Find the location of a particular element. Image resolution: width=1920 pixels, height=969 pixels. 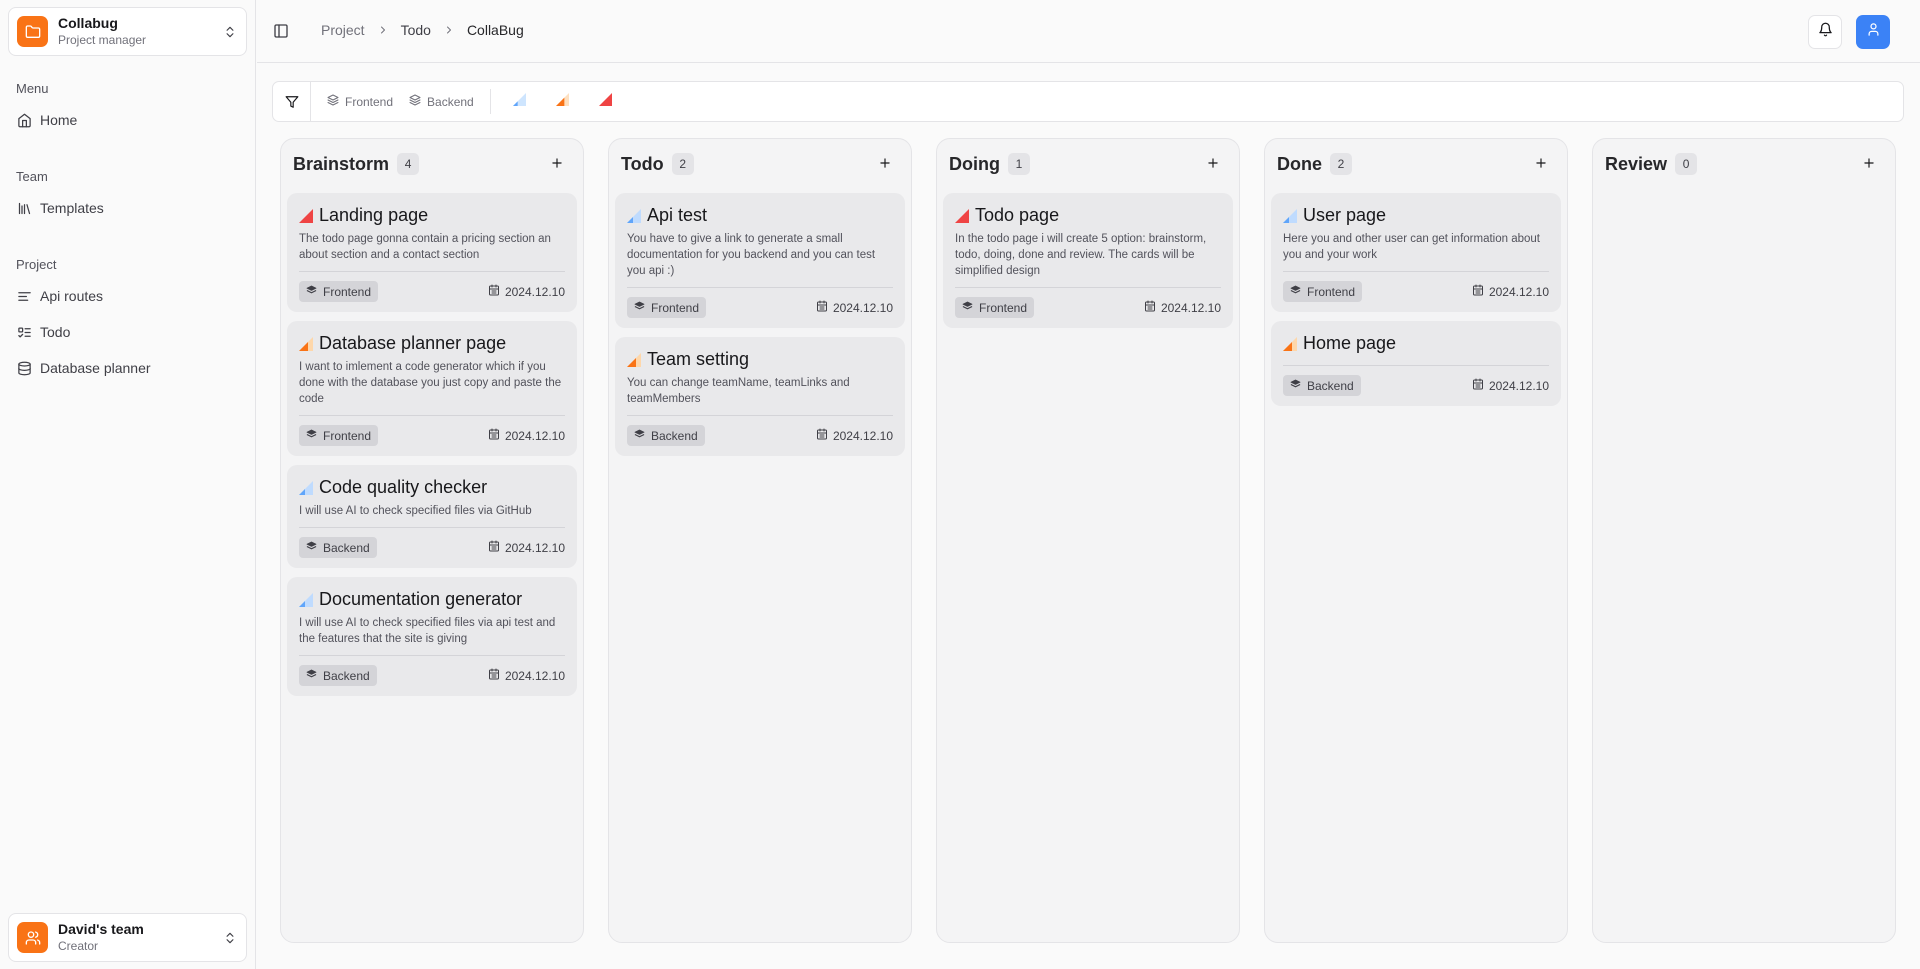

sidebar-item-todo: Todo is located at coordinates (128, 332).